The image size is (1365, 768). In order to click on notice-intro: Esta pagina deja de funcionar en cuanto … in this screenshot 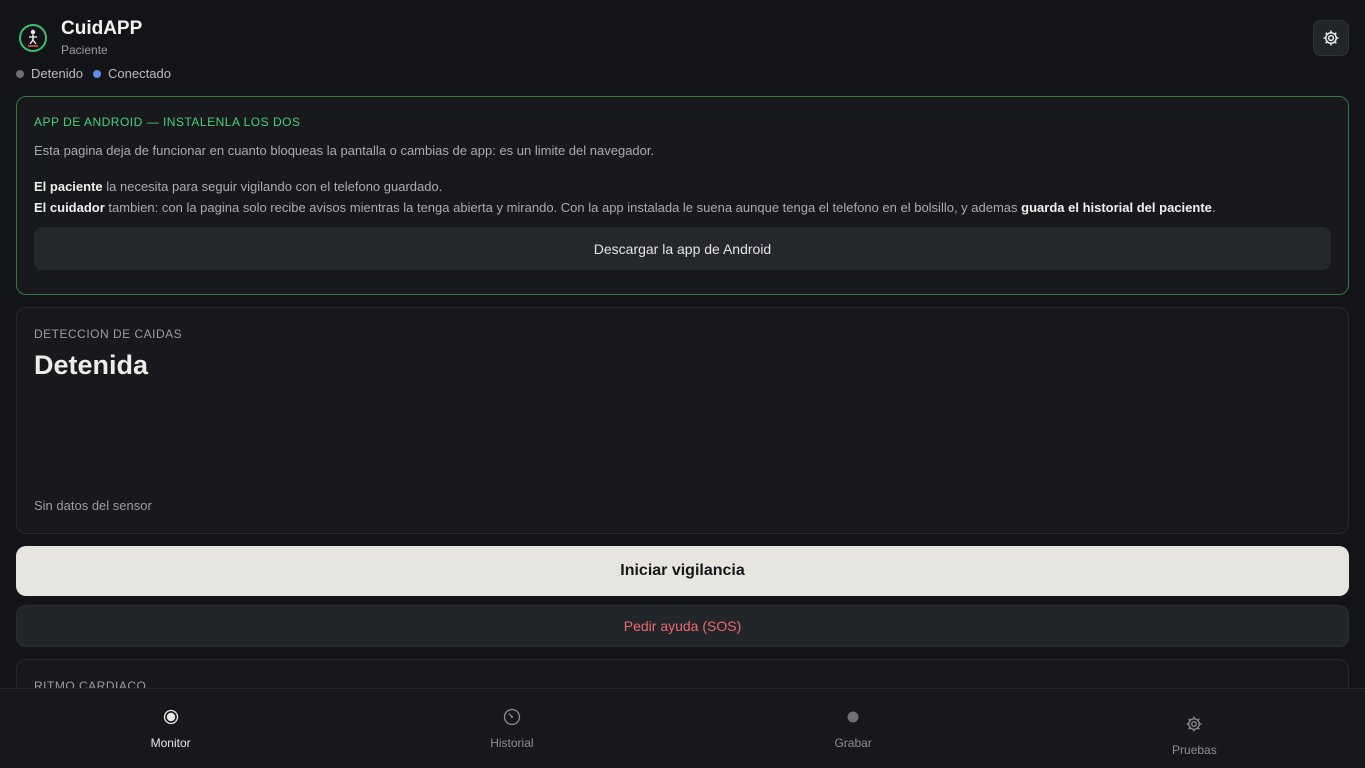, I will do `click(344, 150)`.